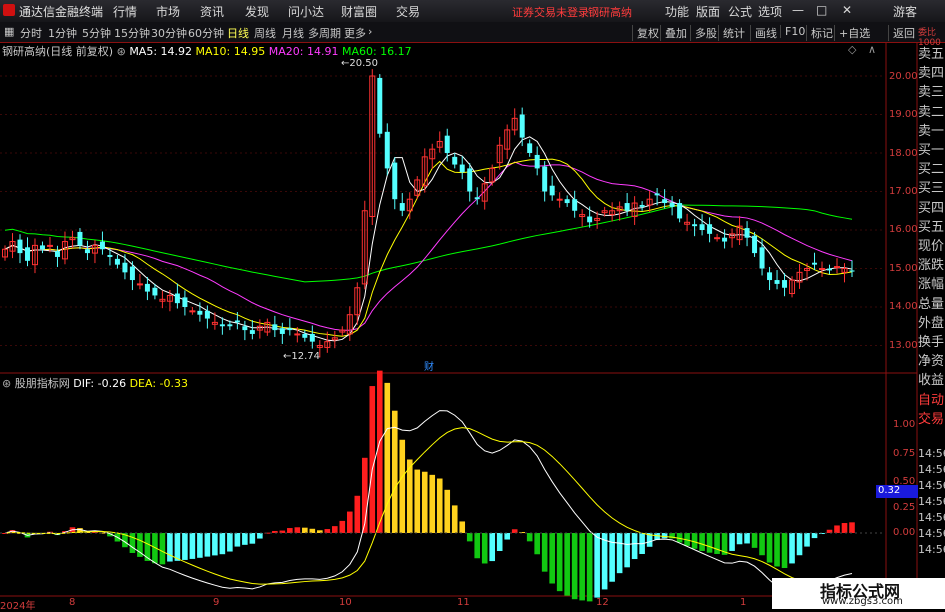 The height and width of the screenshot is (612, 945). Describe the element at coordinates (931, 247) in the screenshot. I see `panel-item: 现价` at that location.